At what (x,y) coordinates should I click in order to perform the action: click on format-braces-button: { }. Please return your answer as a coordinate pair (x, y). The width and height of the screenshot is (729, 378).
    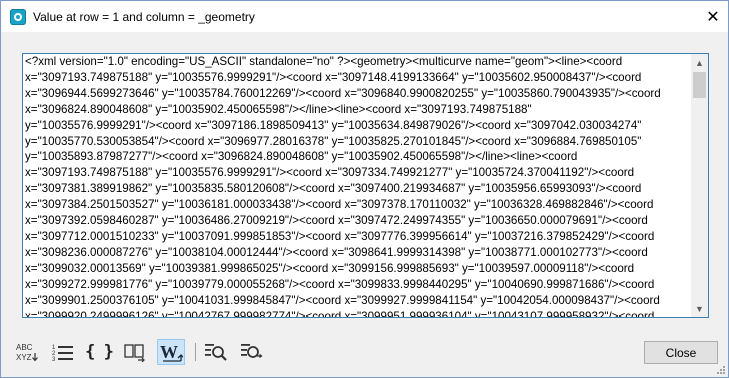
    Looking at the image, I should click on (99, 352).